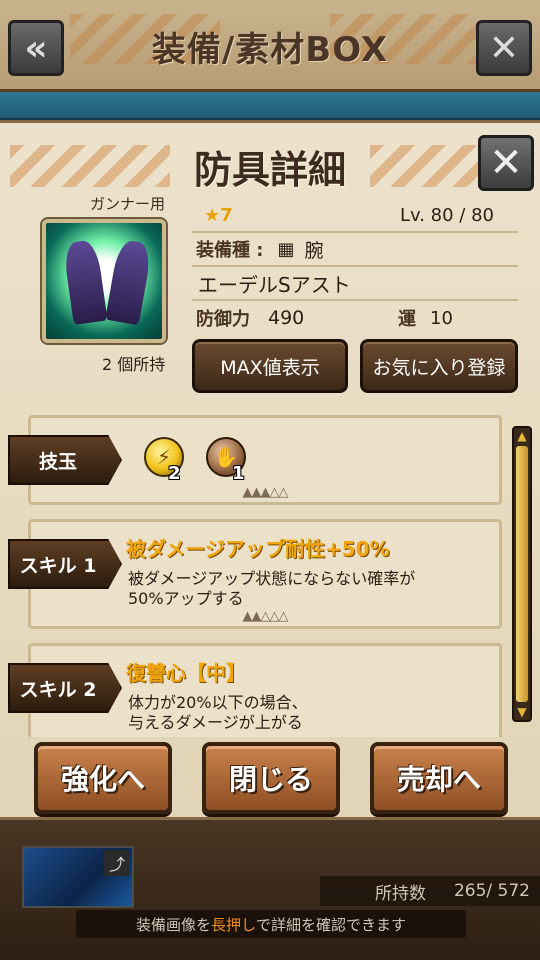 Image resolution: width=540 pixels, height=960 pixels. I want to click on skill-2-tag: スキル 2, so click(65, 688).